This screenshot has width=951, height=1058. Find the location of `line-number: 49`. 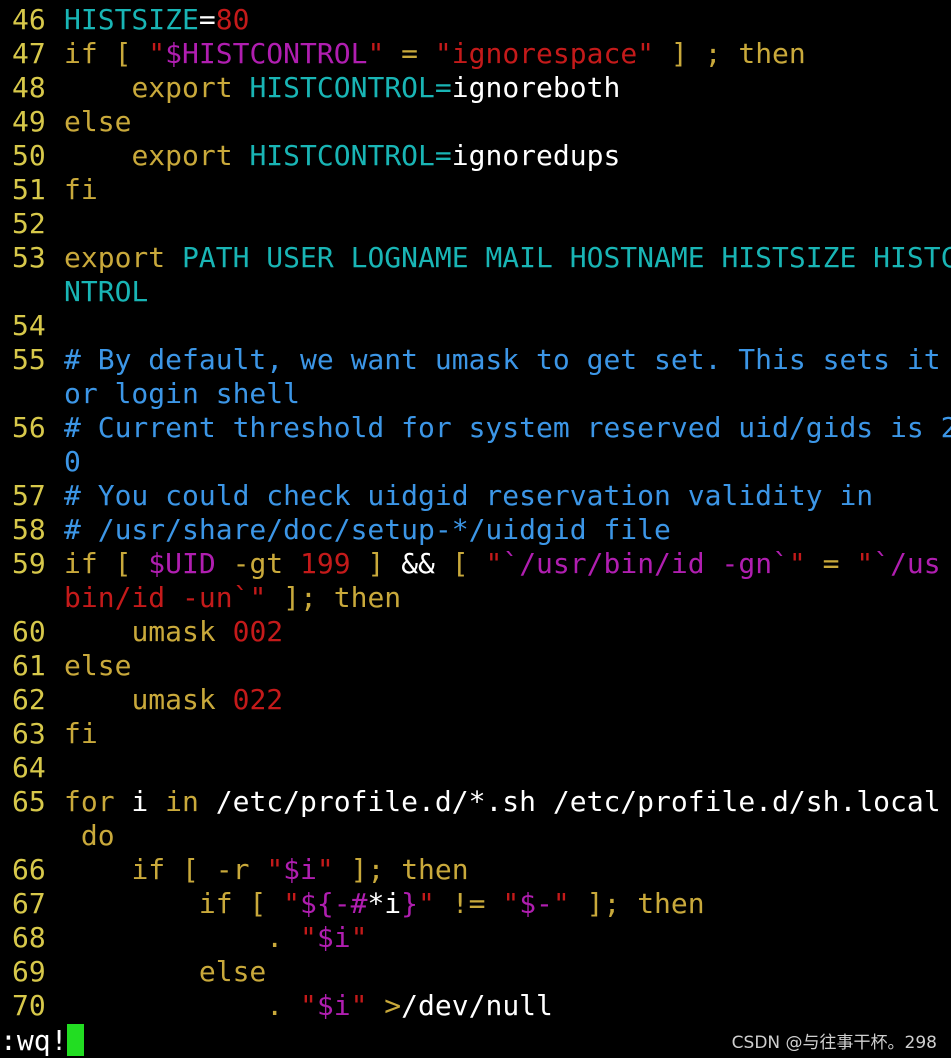

line-number: 49 is located at coordinates (29, 121).